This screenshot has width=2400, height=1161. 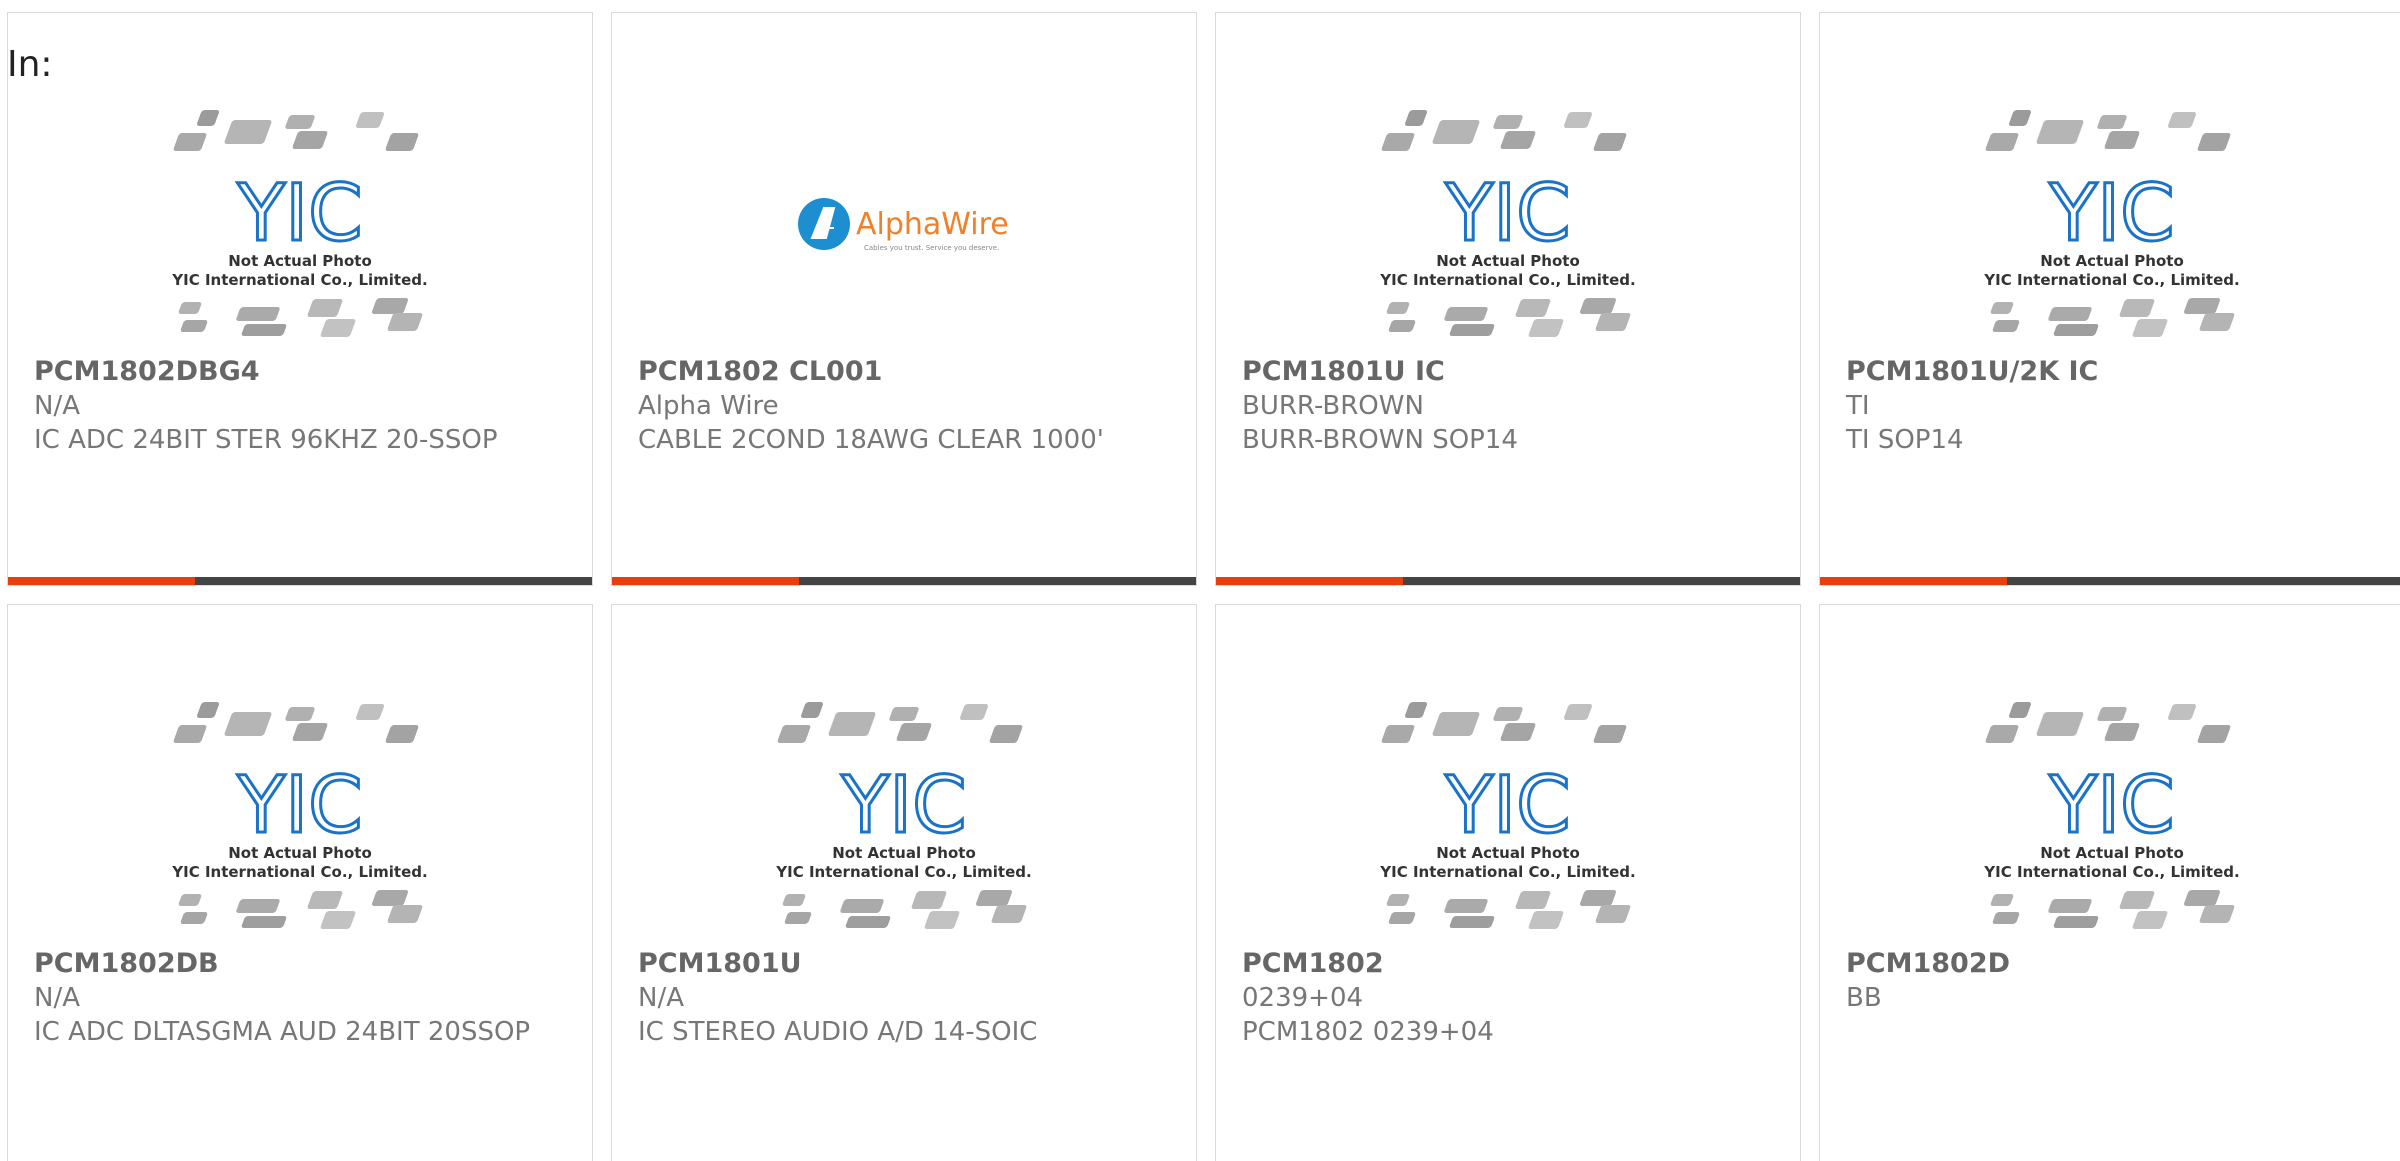 What do you see at coordinates (1303, 998) in the screenshot?
I see `manufacturer: 0239+04` at bounding box center [1303, 998].